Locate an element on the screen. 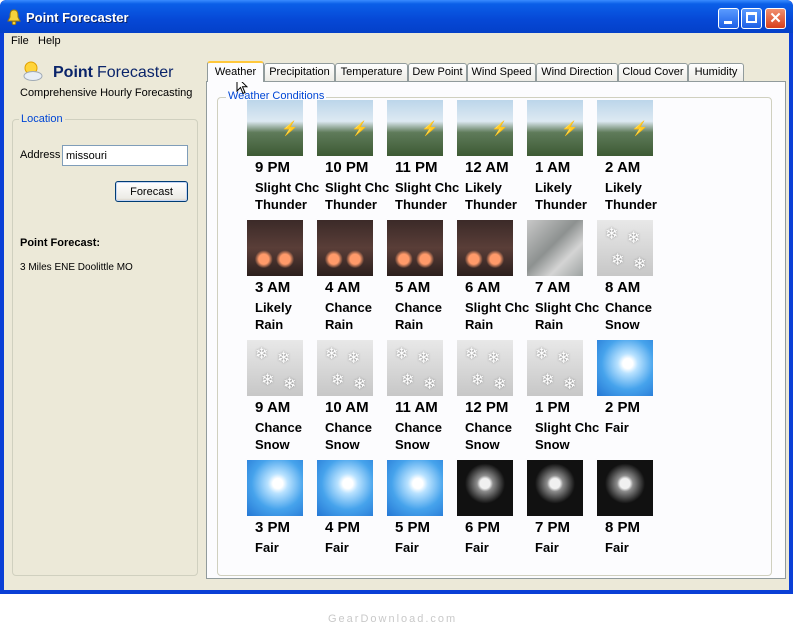 The image size is (793, 625). forecast-tile: ❄ ❄ ❄ ❄ 10 AM Chance Snow is located at coordinates (352, 398).